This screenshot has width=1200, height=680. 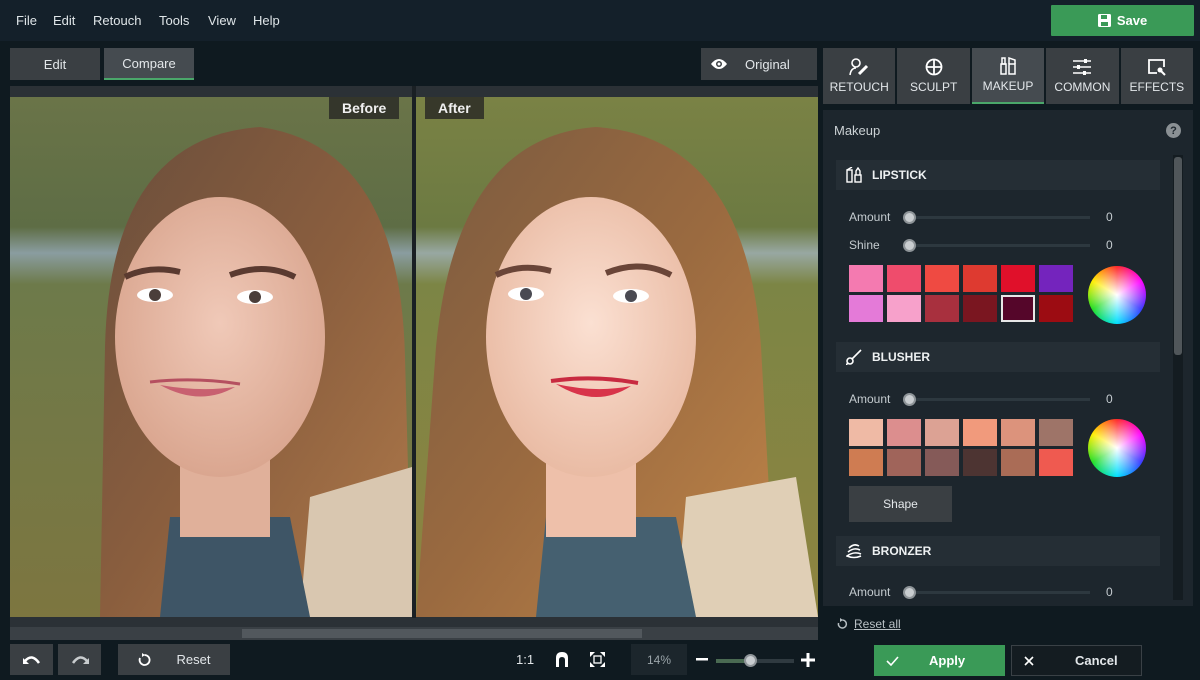 What do you see at coordinates (900, 504) in the screenshot?
I see `shape-button: Shape` at bounding box center [900, 504].